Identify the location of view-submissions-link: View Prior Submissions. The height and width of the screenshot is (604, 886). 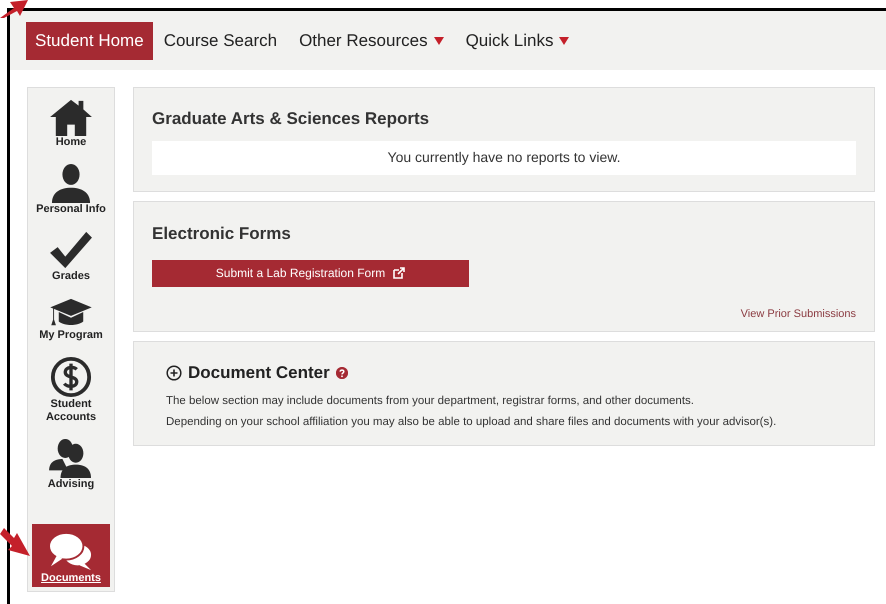
(798, 314).